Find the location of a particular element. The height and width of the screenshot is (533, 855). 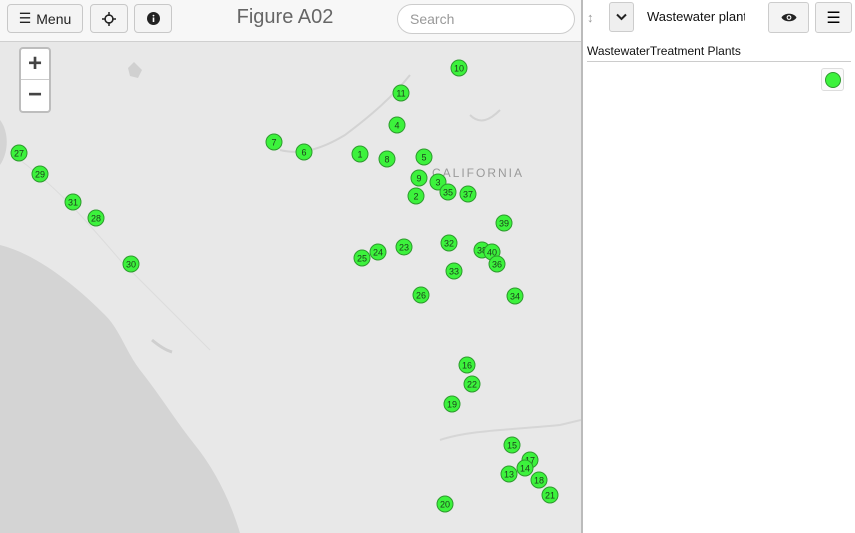

map-marker-11: 11 is located at coordinates (401, 93).